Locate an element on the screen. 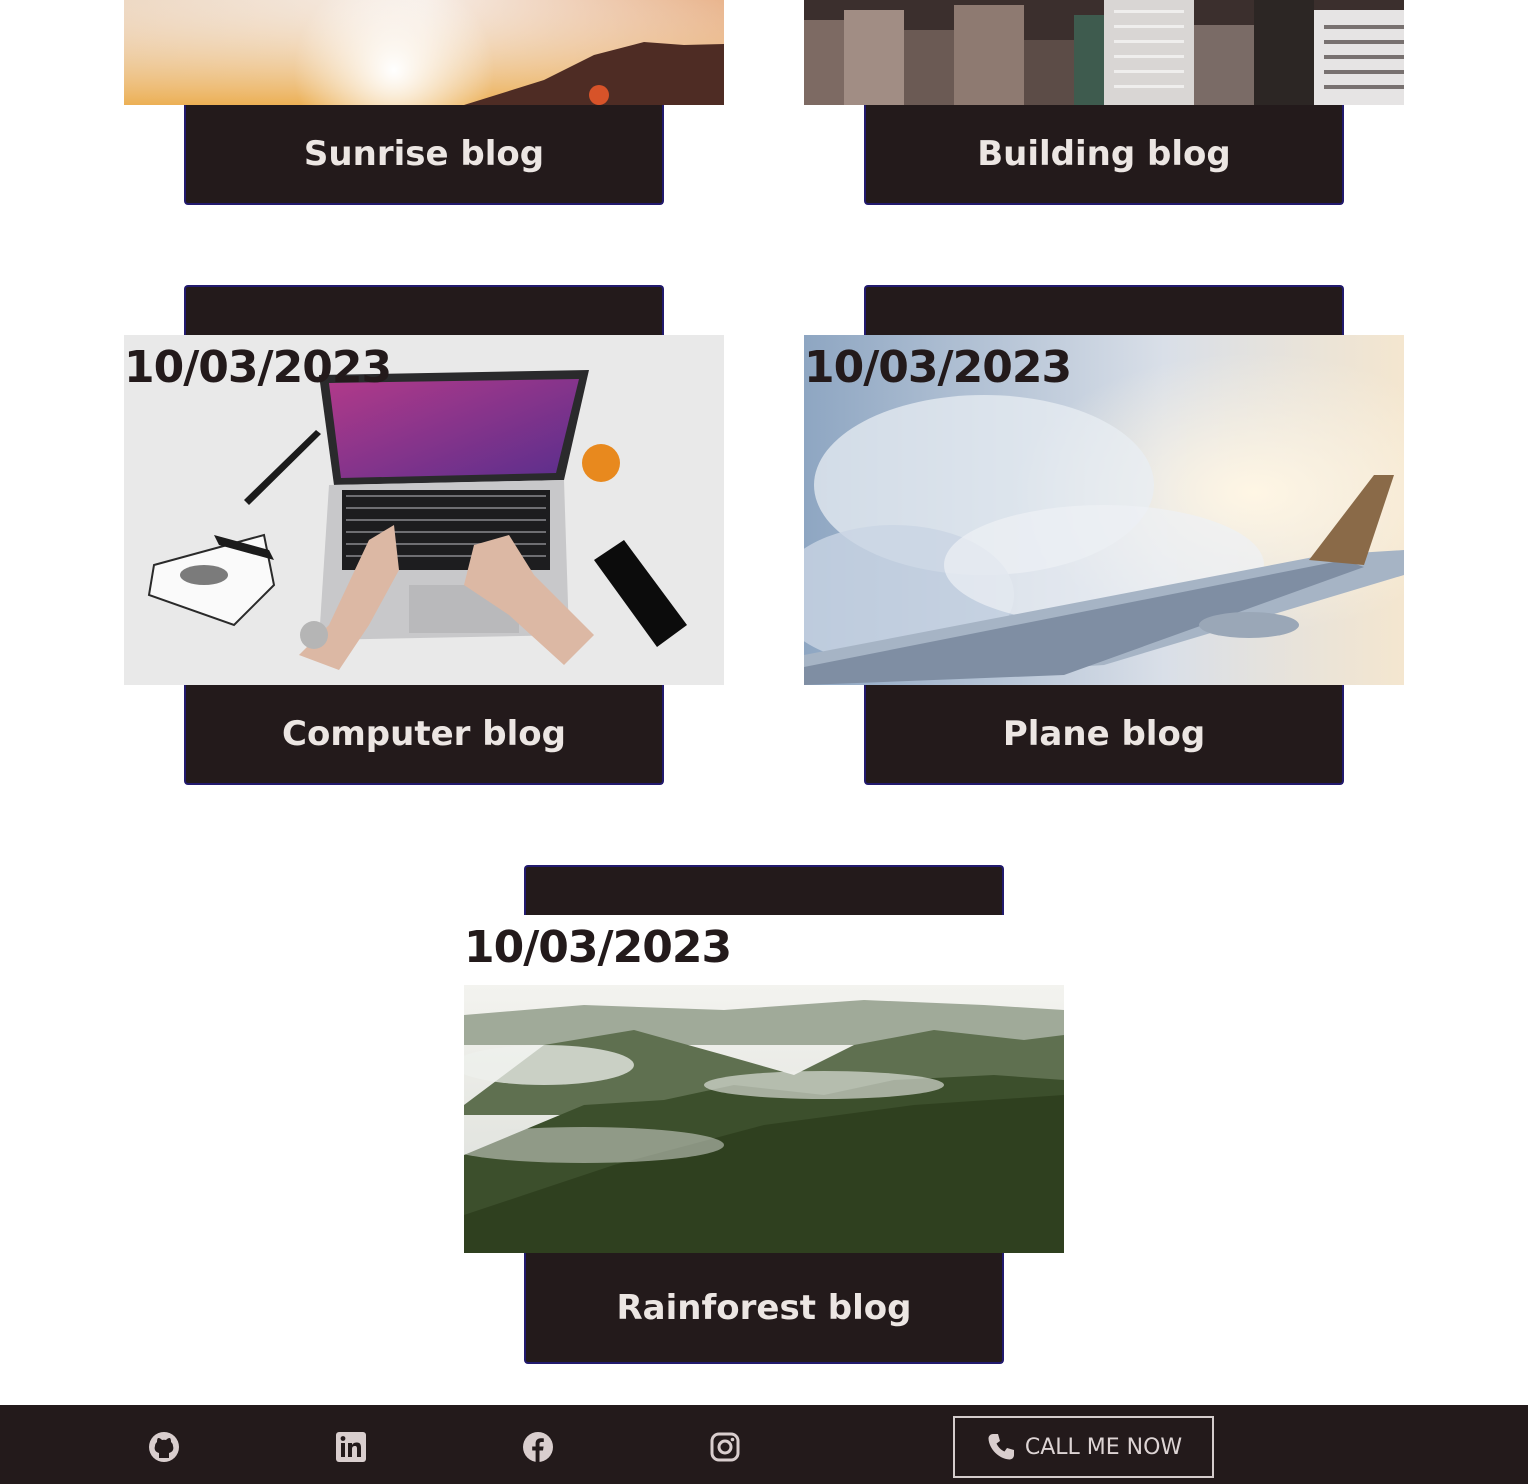 This screenshot has height=1484, width=1528. post-title-box: Computer blog is located at coordinates (424, 735).